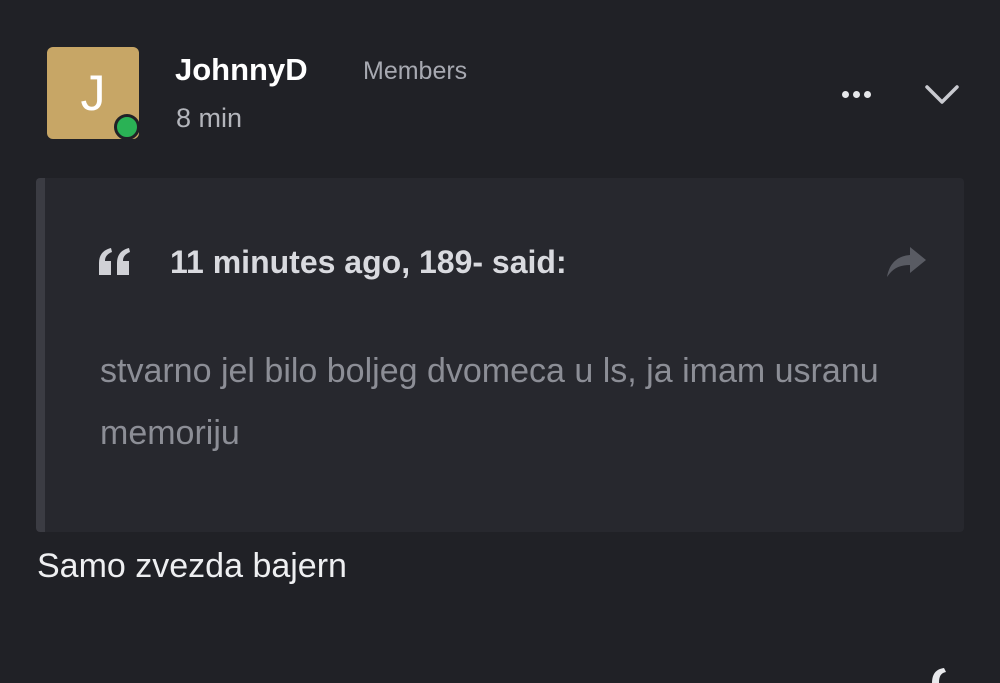 This screenshot has height=683, width=1000. Describe the element at coordinates (127, 127) in the screenshot. I see `online-status-indicator` at that location.